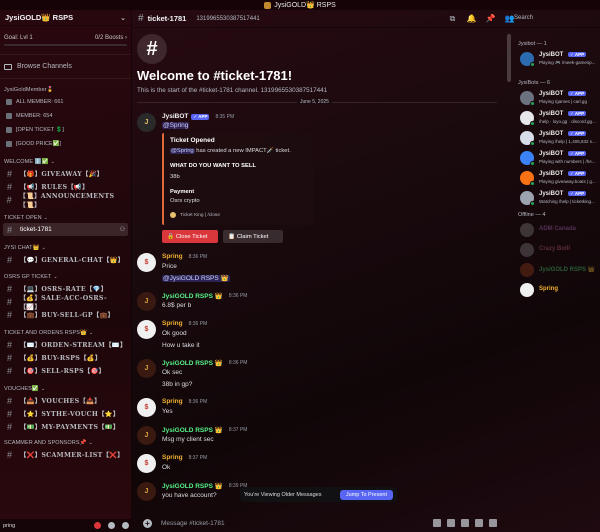 This screenshot has height=532, width=600. I want to click on scrollbar-thumb, so click(509, 58).